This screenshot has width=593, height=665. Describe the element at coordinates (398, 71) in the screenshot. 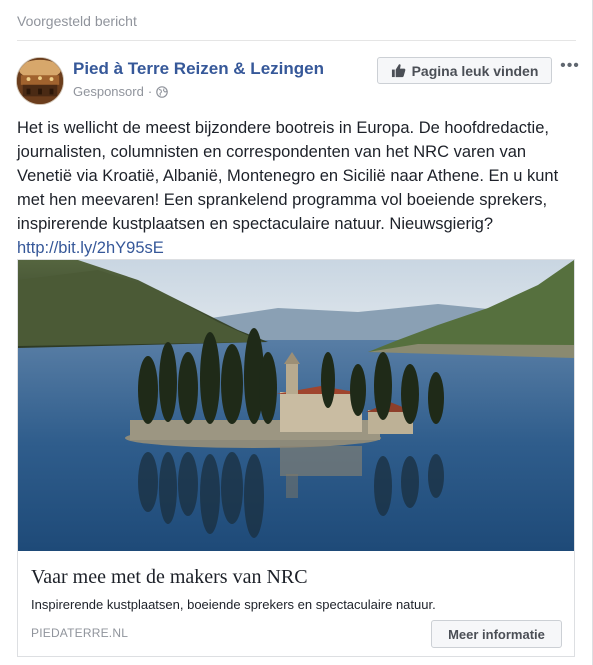

I see `thumbs-up-icon` at that location.